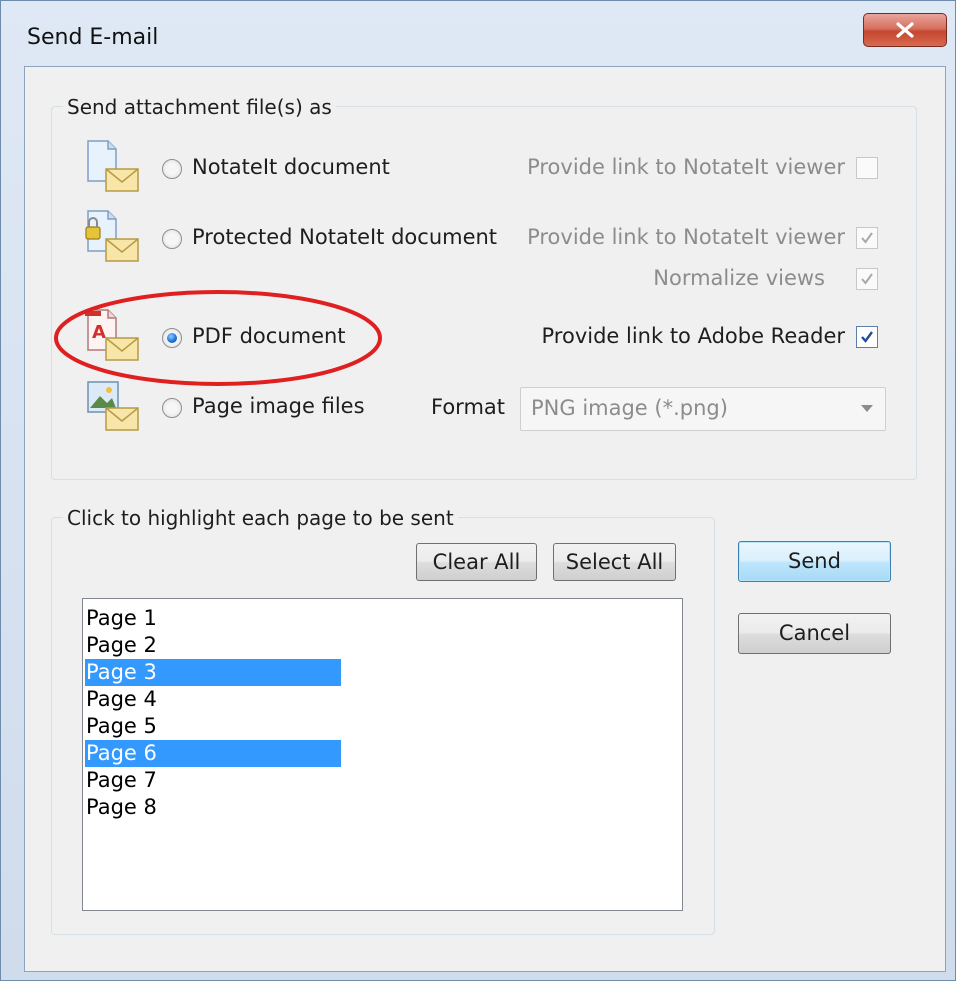 This screenshot has height=981, width=956. Describe the element at coordinates (213, 618) in the screenshot. I see `list-item-page-1: Page 1` at that location.